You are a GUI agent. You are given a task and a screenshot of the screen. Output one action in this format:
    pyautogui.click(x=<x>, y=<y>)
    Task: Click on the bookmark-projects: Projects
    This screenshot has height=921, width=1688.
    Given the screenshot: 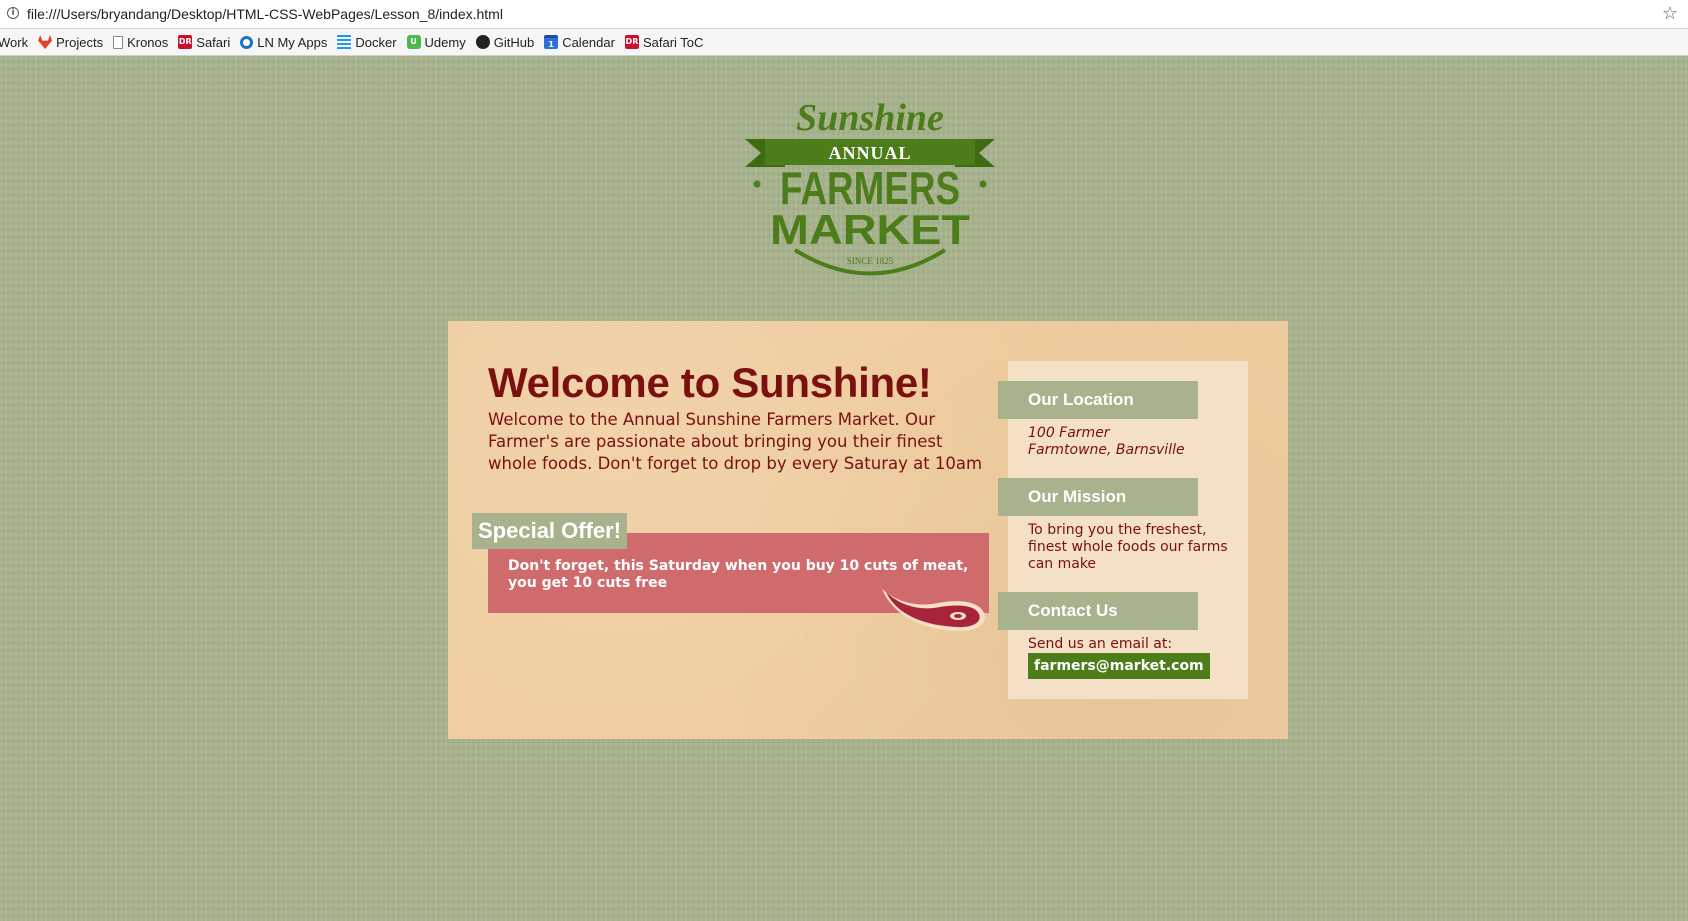 What is the action you would take?
    pyautogui.click(x=70, y=42)
    